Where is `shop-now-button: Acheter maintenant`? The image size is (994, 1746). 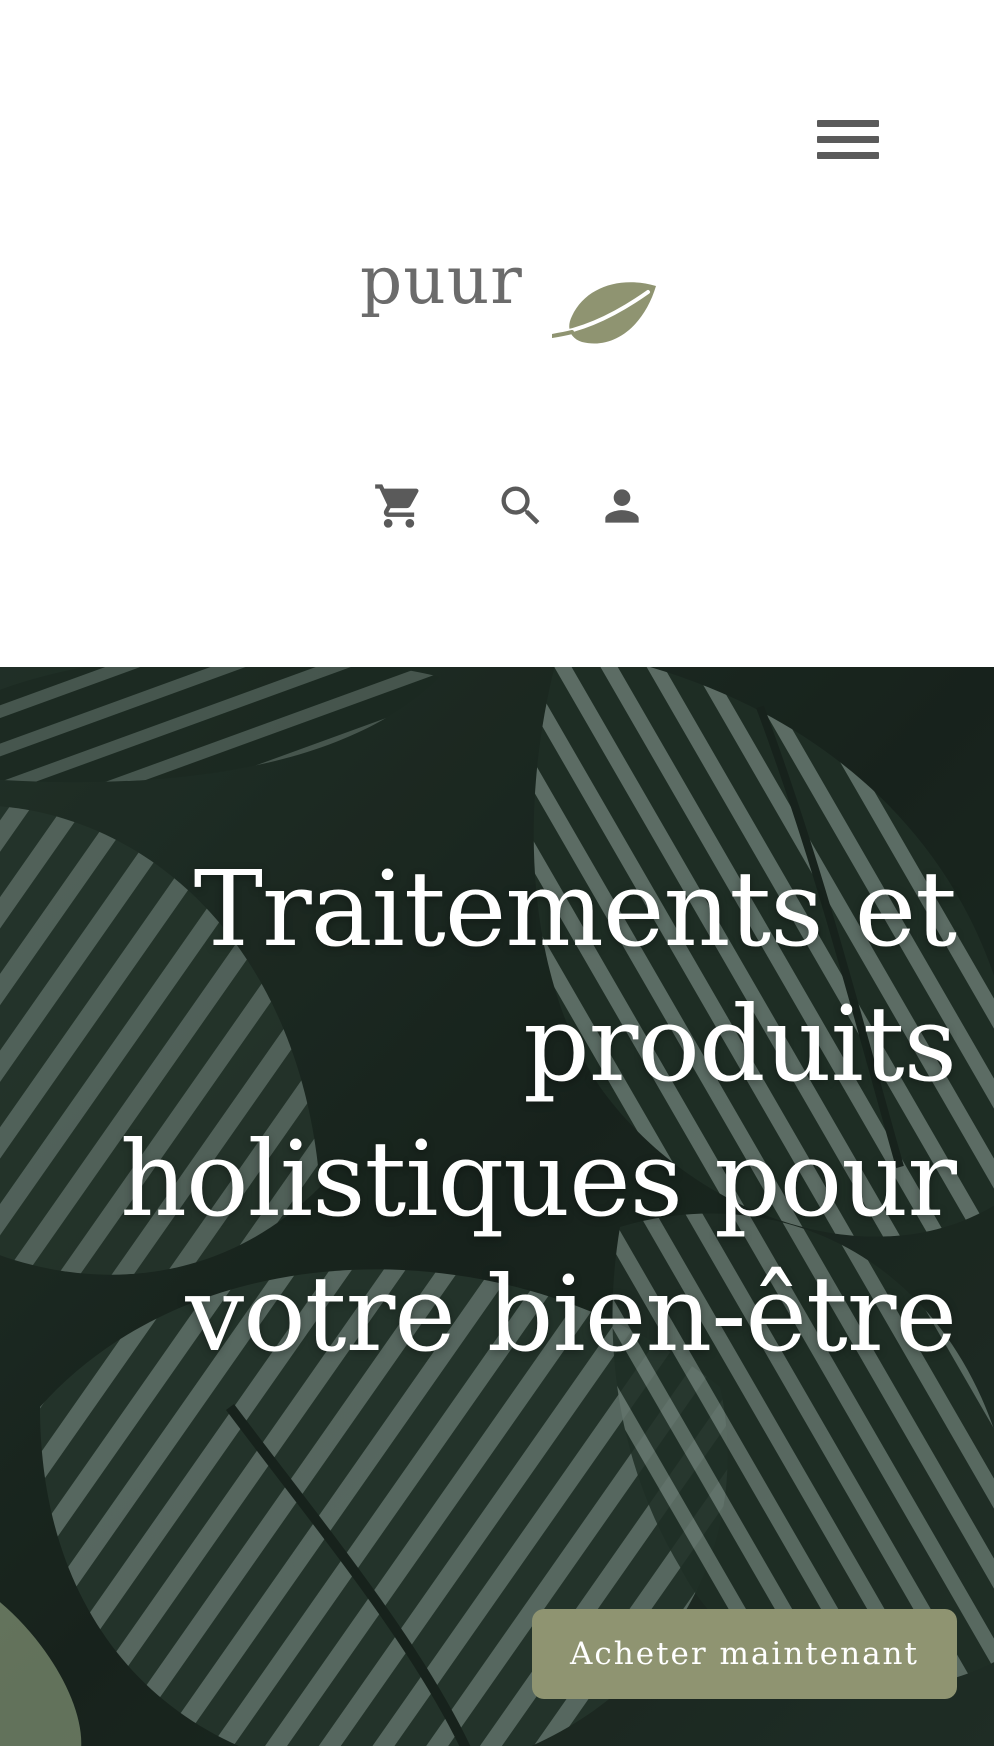
shop-now-button: Acheter maintenant is located at coordinates (744, 1654).